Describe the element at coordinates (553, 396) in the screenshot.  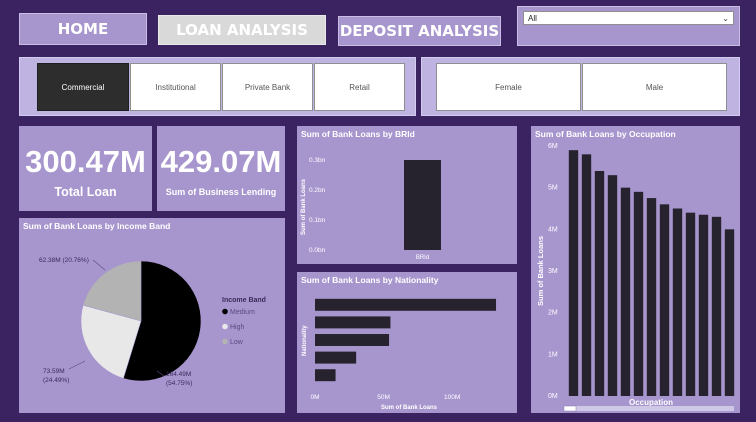
I see `occupation-ytick-0: 0M` at that location.